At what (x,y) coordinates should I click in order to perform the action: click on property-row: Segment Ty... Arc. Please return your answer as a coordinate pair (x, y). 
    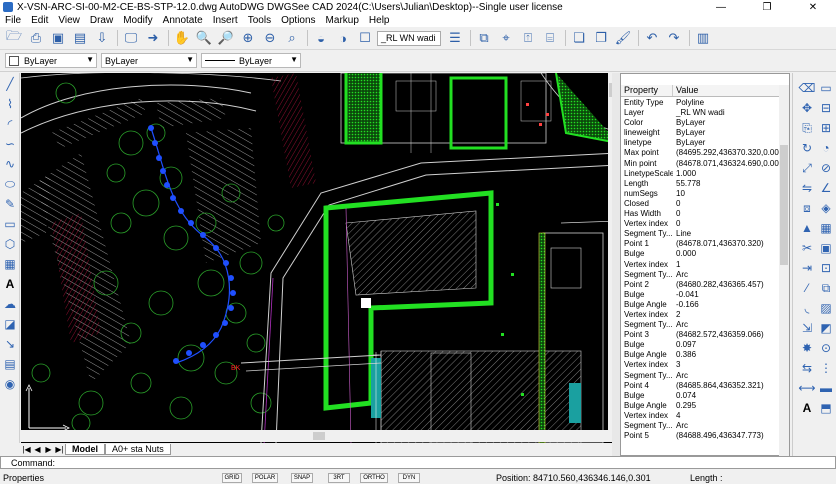
    Looking at the image, I should click on (701, 275).